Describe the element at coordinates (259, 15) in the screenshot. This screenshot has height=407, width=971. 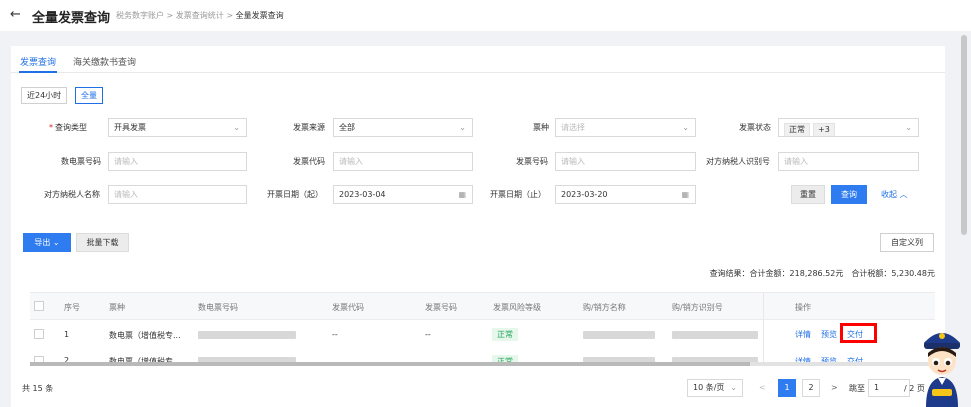
I see `breadcrumb-current: 全量发票查询` at that location.